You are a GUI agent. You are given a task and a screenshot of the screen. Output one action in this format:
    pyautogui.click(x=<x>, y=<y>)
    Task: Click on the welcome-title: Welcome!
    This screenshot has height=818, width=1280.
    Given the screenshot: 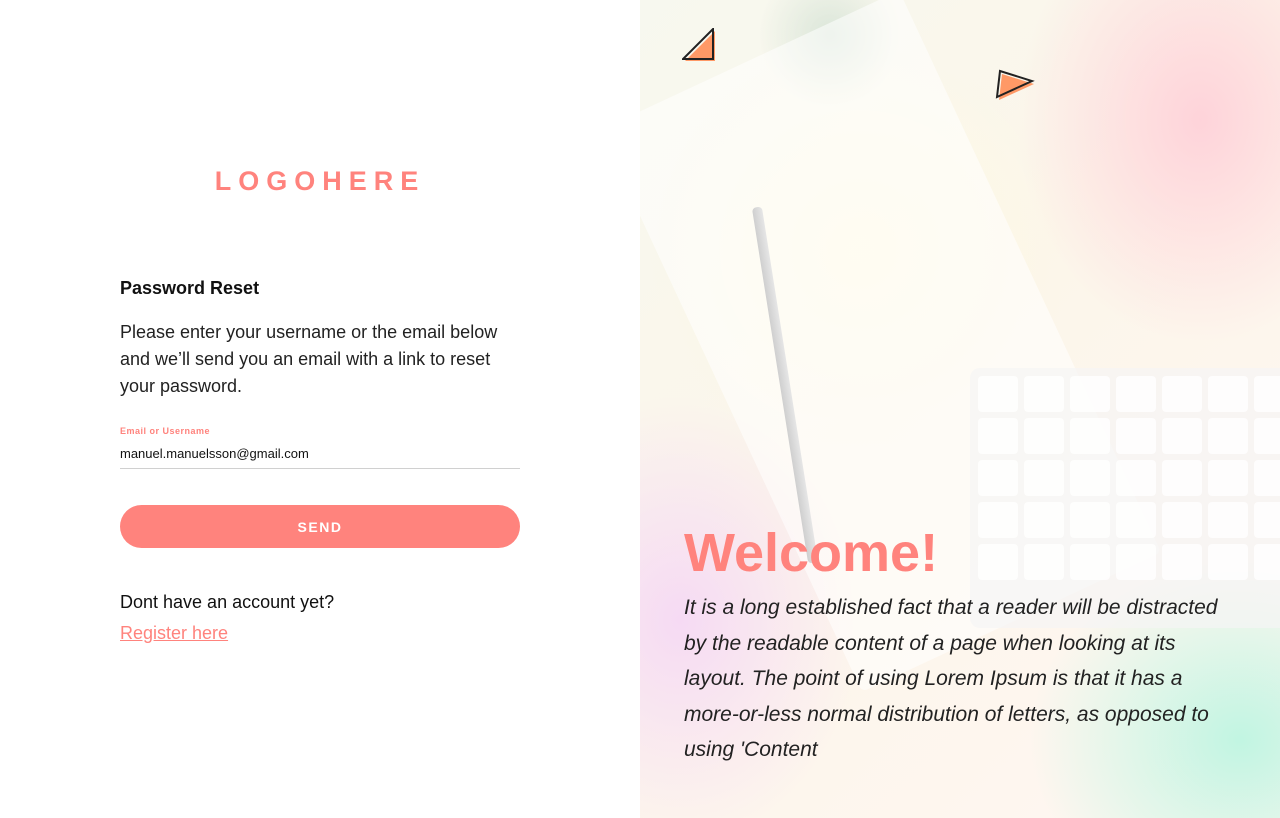 What is the action you would take?
    pyautogui.click(x=811, y=553)
    